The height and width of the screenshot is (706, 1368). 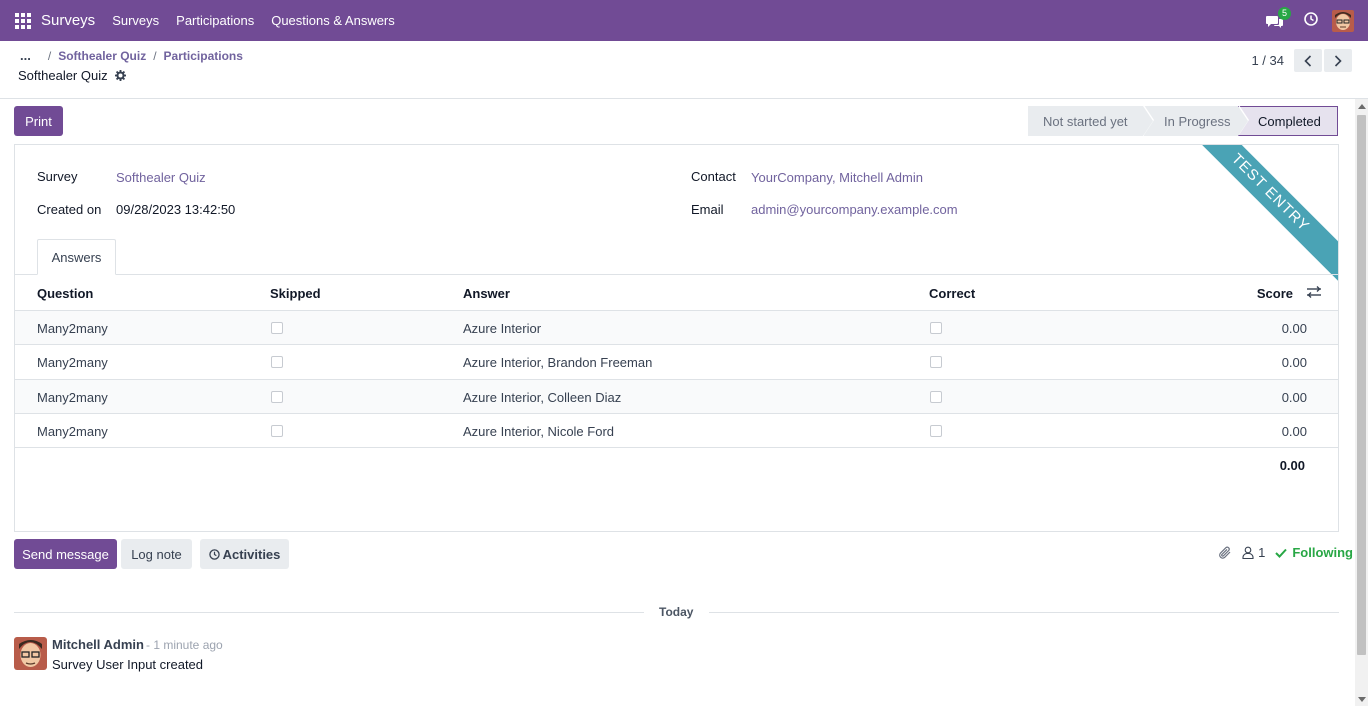 I want to click on chevron-right-icon, so click(x=1338, y=60).